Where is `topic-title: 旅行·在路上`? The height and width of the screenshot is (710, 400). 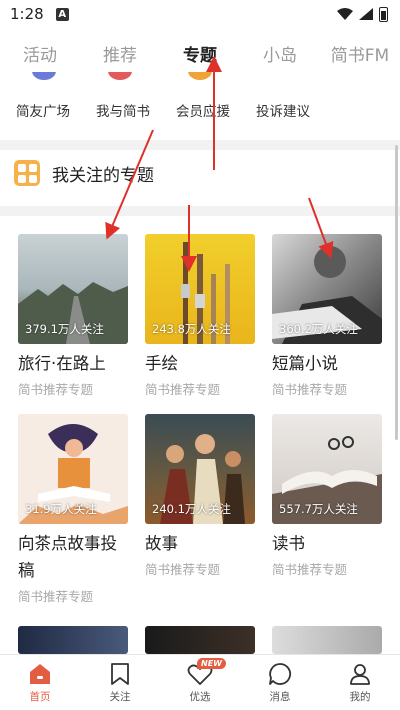
topic-title: 旅行·在路上 is located at coordinates (62, 363).